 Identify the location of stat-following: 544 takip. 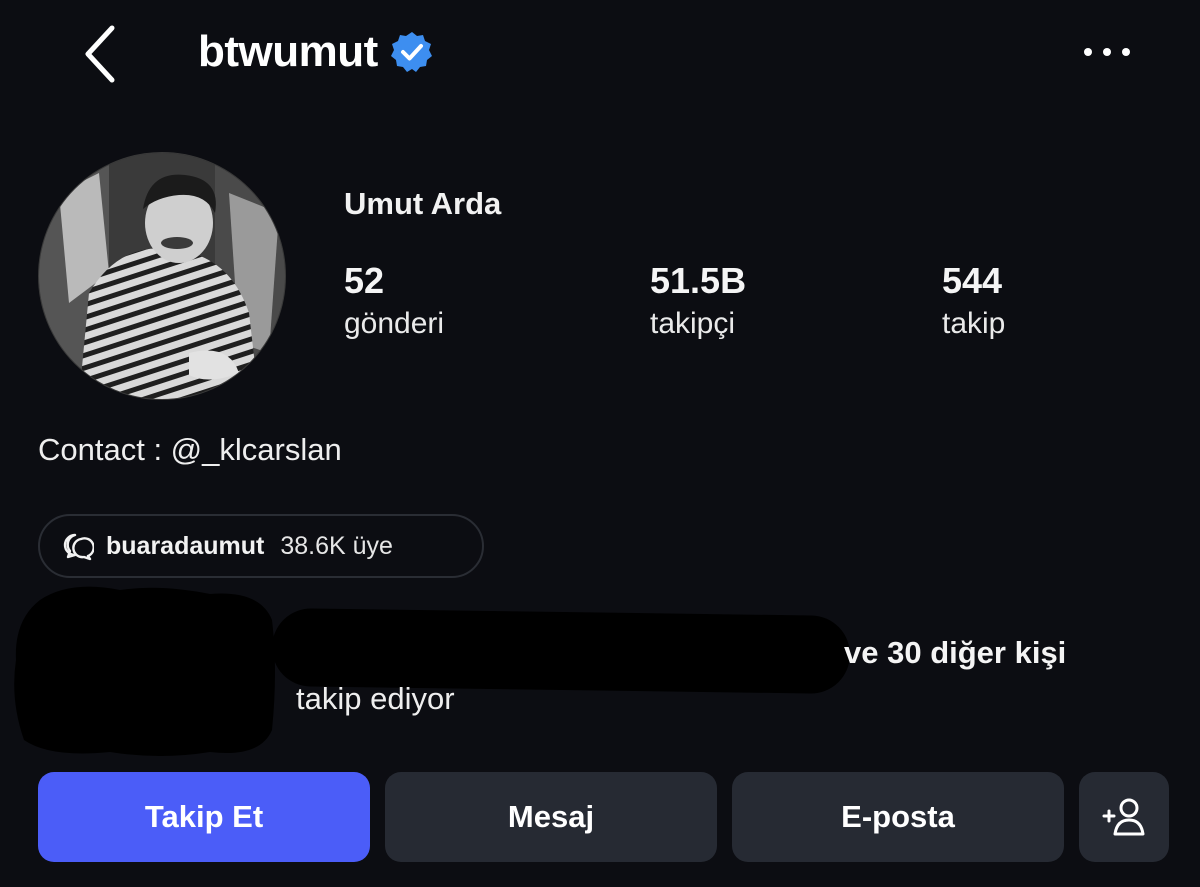
(973, 302).